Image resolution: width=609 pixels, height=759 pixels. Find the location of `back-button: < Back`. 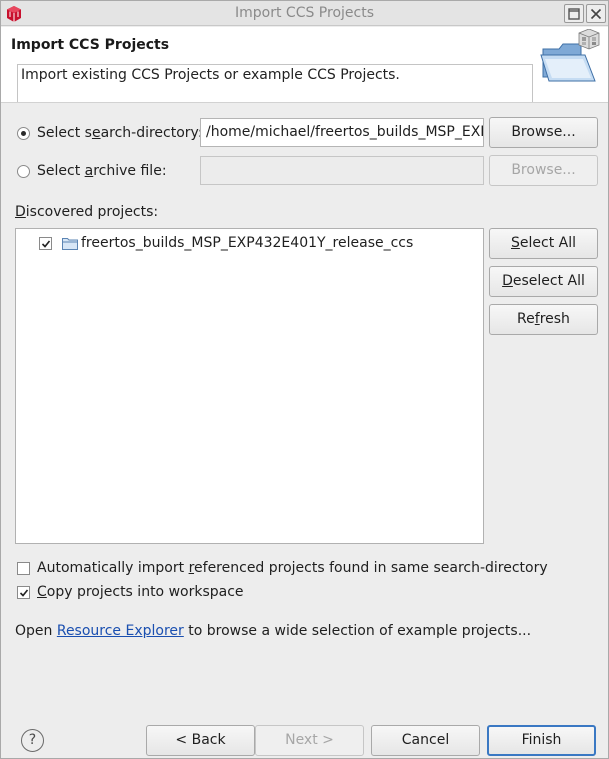

back-button: < Back is located at coordinates (200, 740).